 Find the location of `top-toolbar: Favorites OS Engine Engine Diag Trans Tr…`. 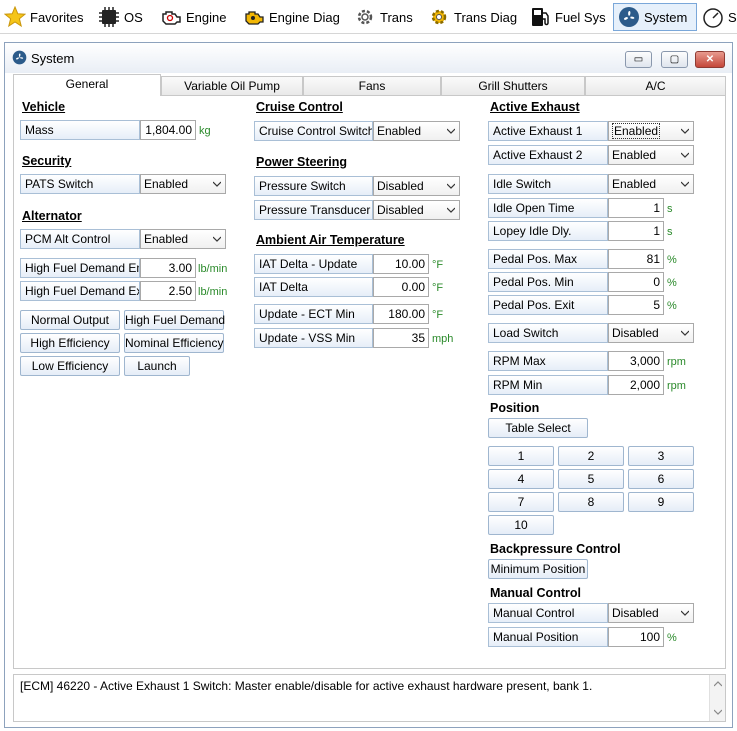

top-toolbar: Favorites OS Engine Engine Diag Trans Tr… is located at coordinates (368, 17).